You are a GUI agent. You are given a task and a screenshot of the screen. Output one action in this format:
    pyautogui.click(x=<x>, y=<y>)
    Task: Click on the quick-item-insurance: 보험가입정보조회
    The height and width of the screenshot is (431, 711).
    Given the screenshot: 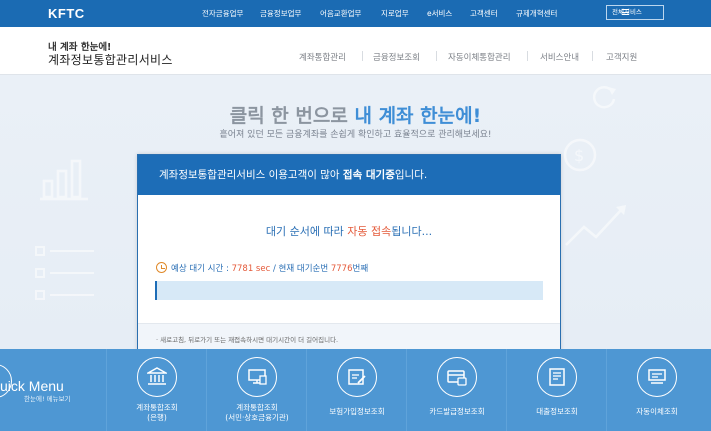 What is the action you would take?
    pyautogui.click(x=356, y=390)
    